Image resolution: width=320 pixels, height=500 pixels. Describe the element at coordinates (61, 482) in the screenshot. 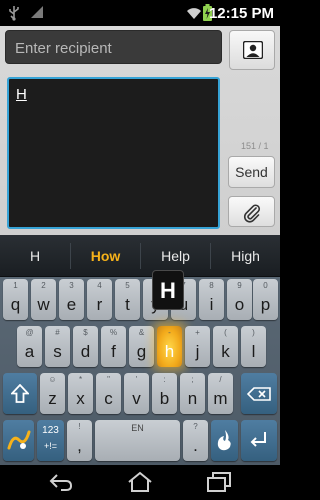

I see `back-icon` at that location.